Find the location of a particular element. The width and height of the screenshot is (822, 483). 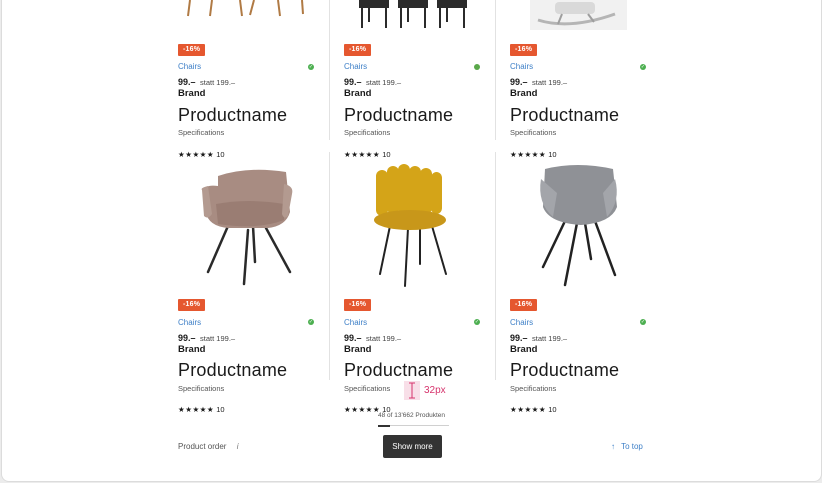

to-top-label: To top is located at coordinates (632, 446).